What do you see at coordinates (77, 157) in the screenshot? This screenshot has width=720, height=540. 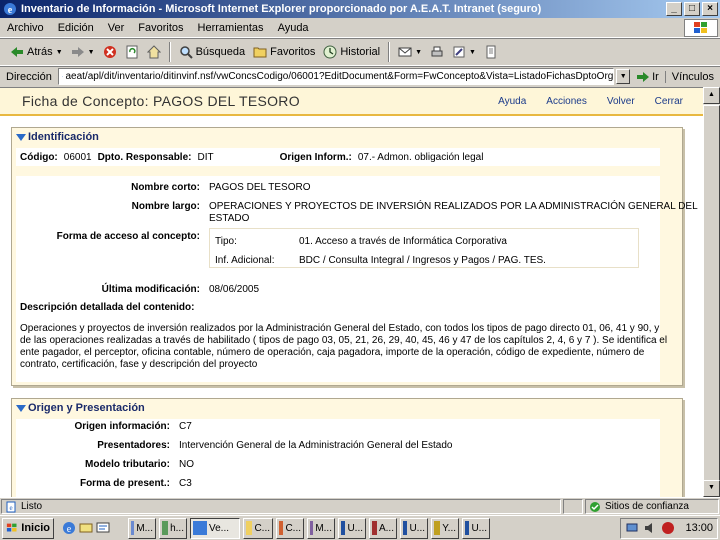 I see `codigo-value: 06001` at bounding box center [77, 157].